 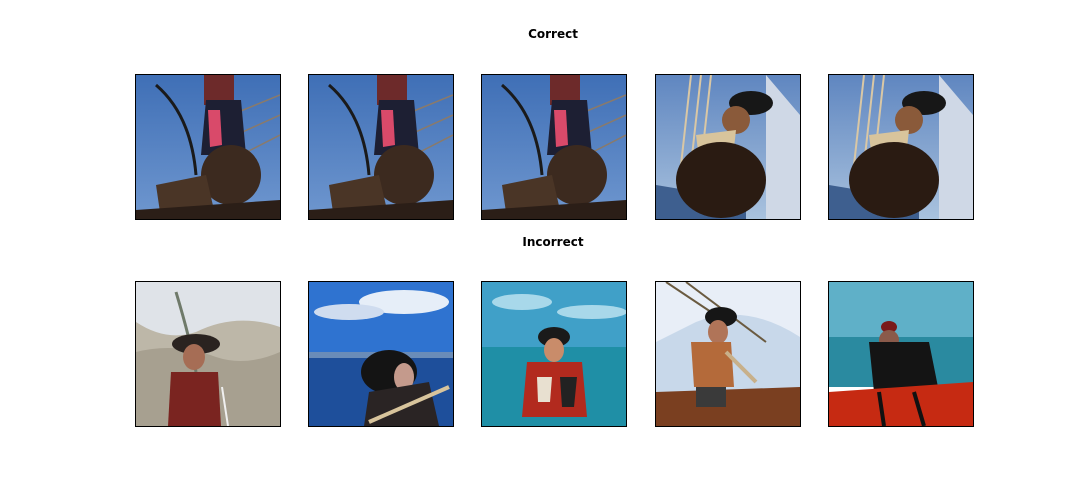 I want to click on pirate-on-beach-image, so click(x=208, y=354).